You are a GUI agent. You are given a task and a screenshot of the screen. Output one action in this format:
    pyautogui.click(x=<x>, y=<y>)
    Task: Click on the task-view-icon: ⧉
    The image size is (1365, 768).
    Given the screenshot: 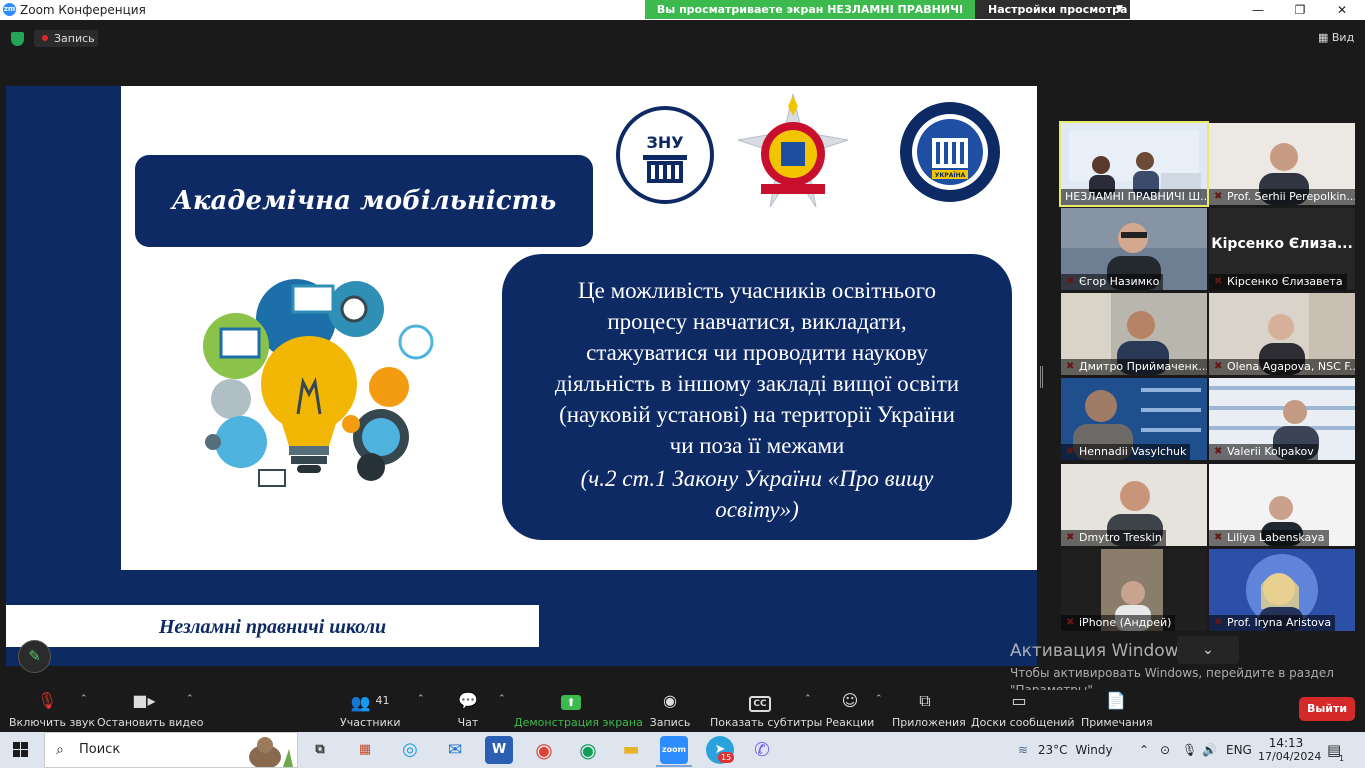 What is the action you would take?
    pyautogui.click(x=320, y=750)
    